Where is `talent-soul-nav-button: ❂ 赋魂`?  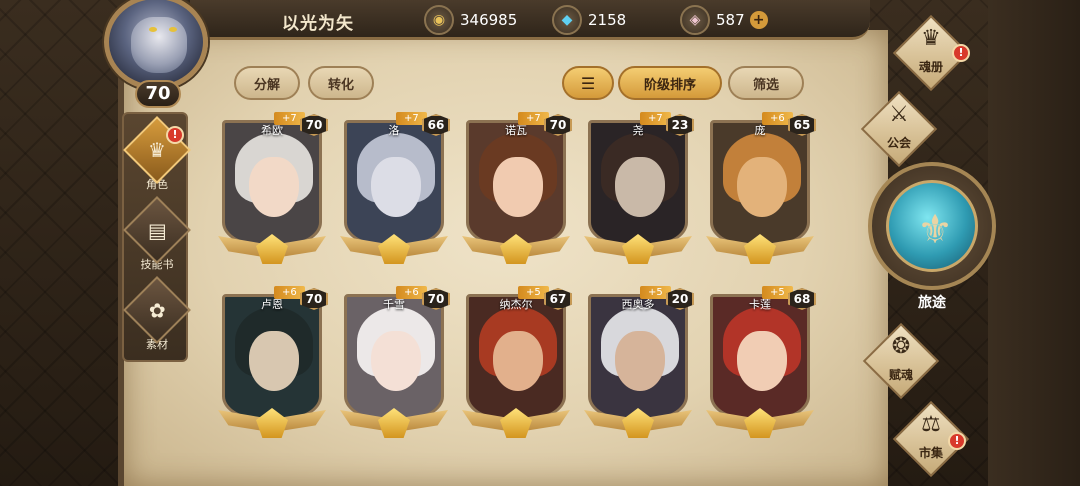 talent-soul-nav-button: ❂ 赋魂 is located at coordinates (901, 361).